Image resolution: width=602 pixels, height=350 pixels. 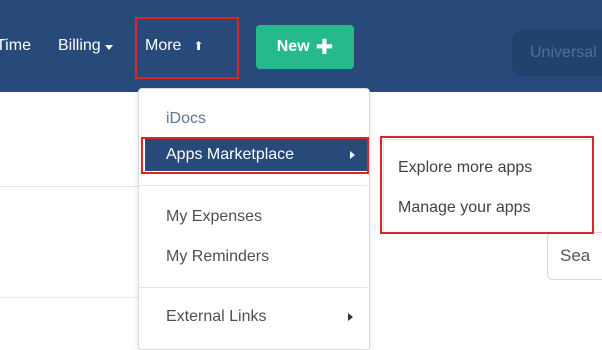 What do you see at coordinates (186, 118) in the screenshot?
I see `menu-item-label: iDocs` at bounding box center [186, 118].